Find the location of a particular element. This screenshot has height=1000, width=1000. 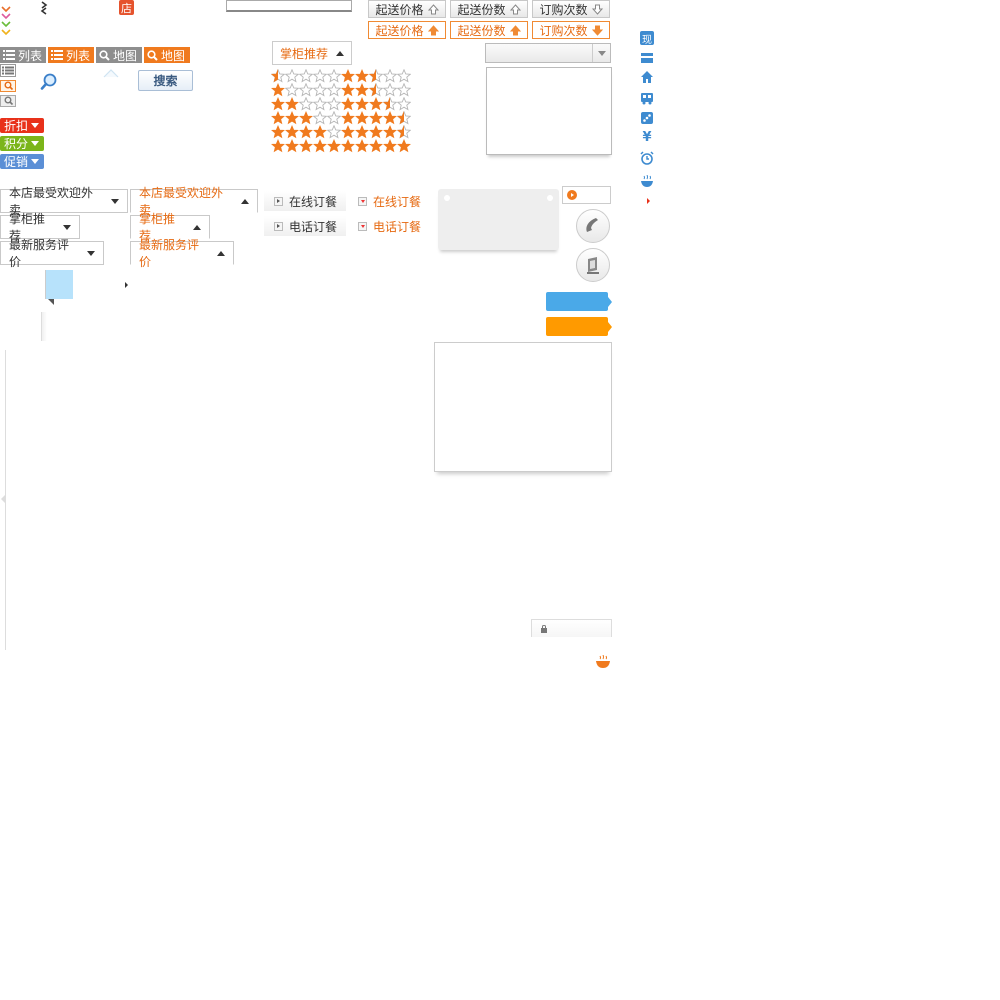

phone-order-button-active: 电话订餐 is located at coordinates (393, 226).